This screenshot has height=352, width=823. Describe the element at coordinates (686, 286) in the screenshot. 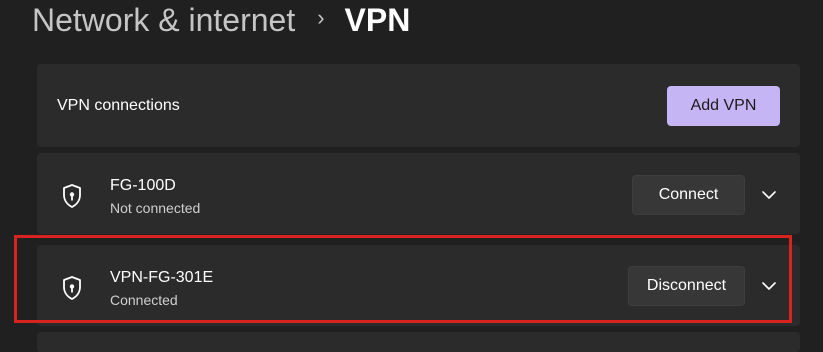

I see `disconnect-button: Disconnect` at that location.